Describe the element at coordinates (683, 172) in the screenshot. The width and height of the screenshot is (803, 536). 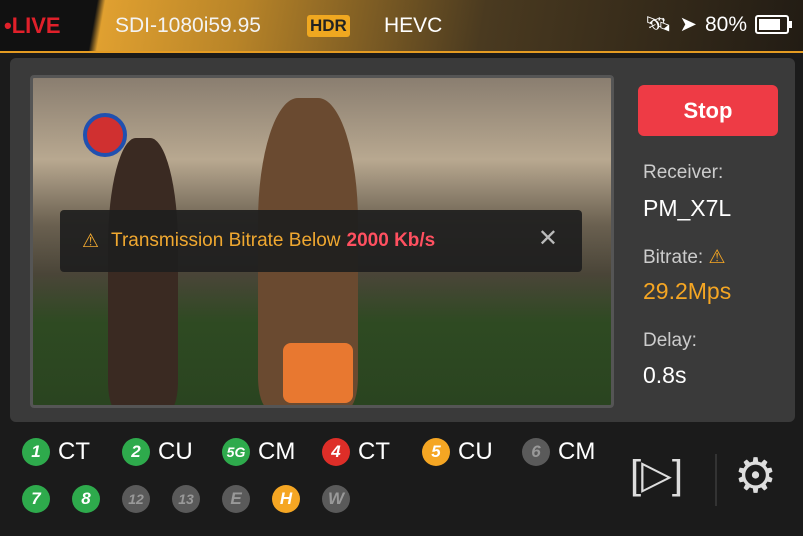
I see `receiver-label: Receiver:` at that location.